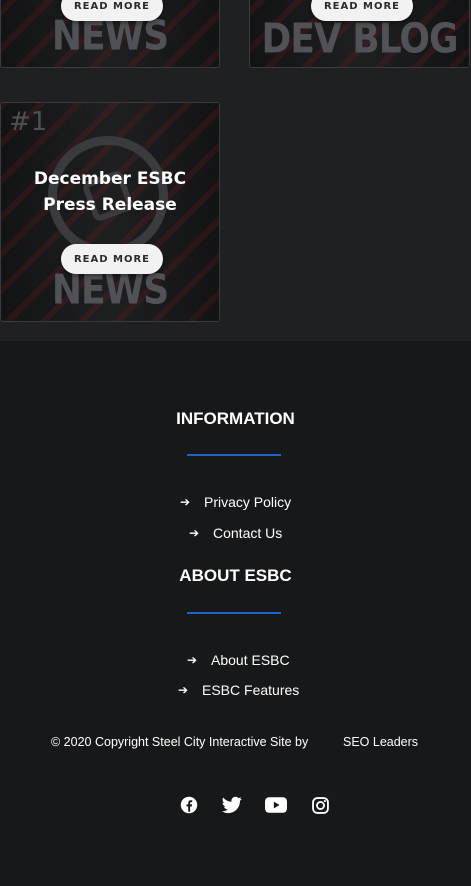 This screenshot has height=886, width=471. Describe the element at coordinates (110, 293) in the screenshot. I see `card-watermark: NEWS UPDATE` at that location.